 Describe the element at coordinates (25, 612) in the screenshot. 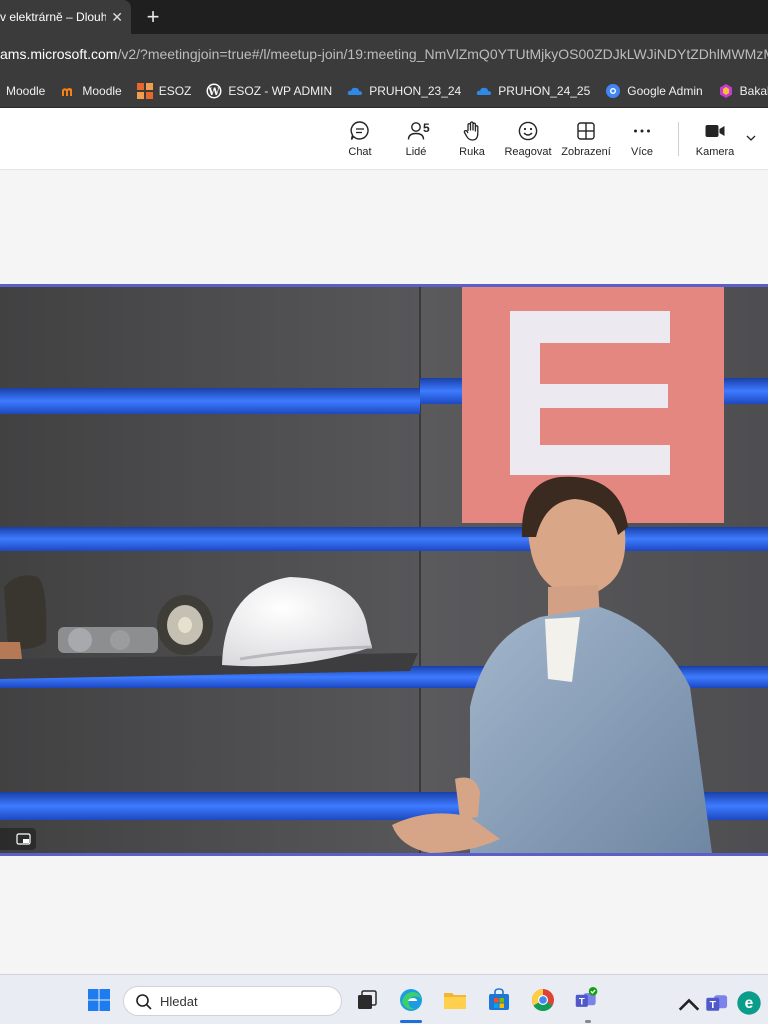

I see `ore-sample` at that location.